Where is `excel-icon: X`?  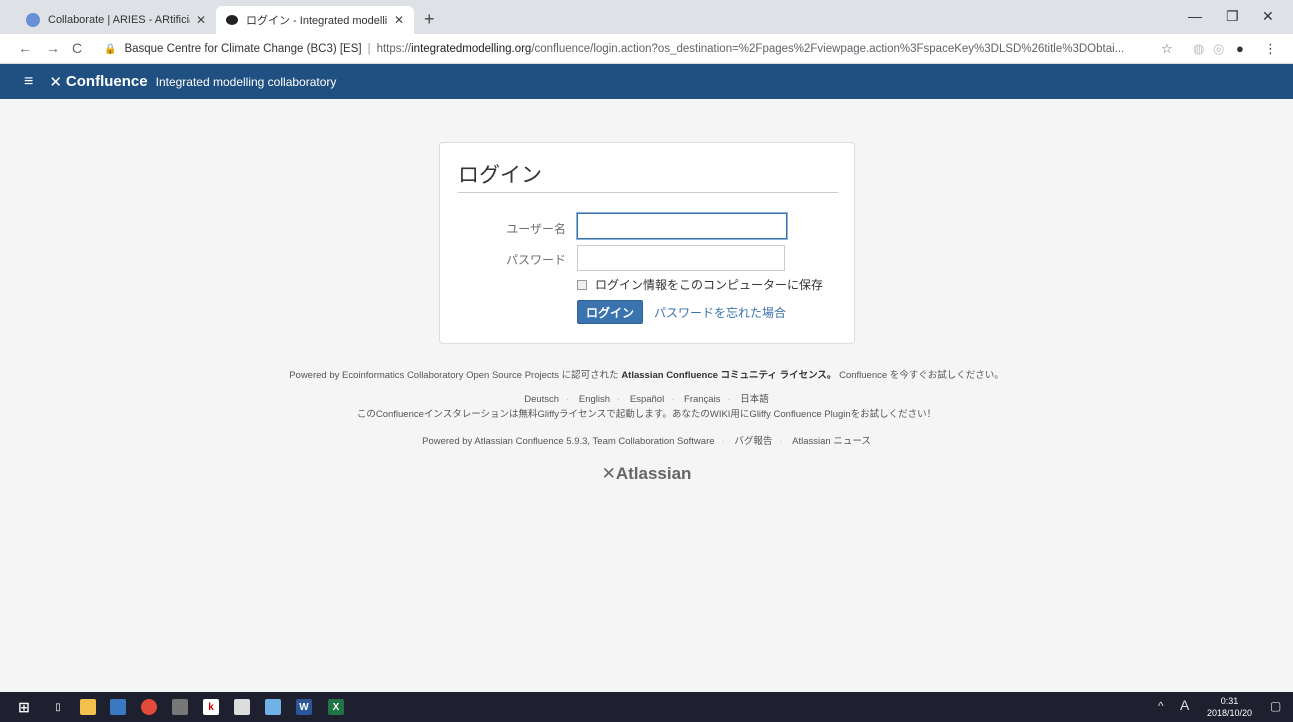 excel-icon: X is located at coordinates (336, 707).